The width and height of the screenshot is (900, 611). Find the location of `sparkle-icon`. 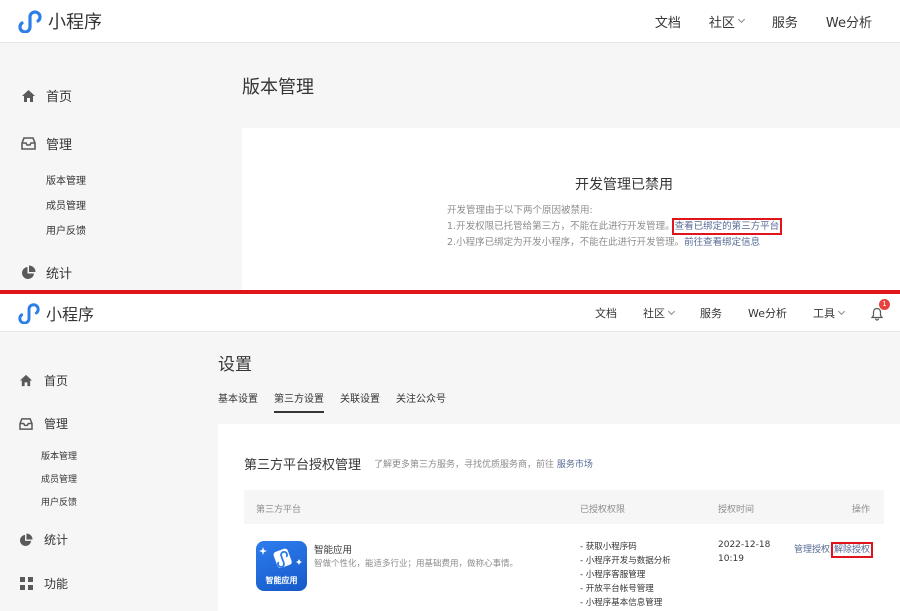

sparkle-icon is located at coordinates (280, 558).